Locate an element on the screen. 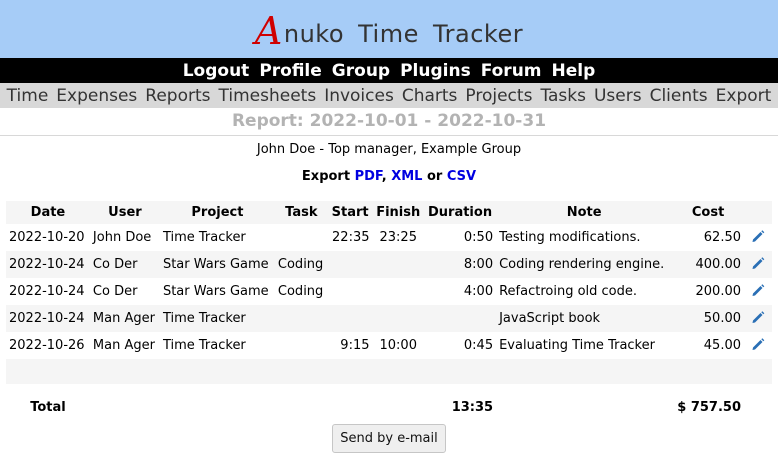 The width and height of the screenshot is (778, 468). submenu-export: Export is located at coordinates (744, 96).